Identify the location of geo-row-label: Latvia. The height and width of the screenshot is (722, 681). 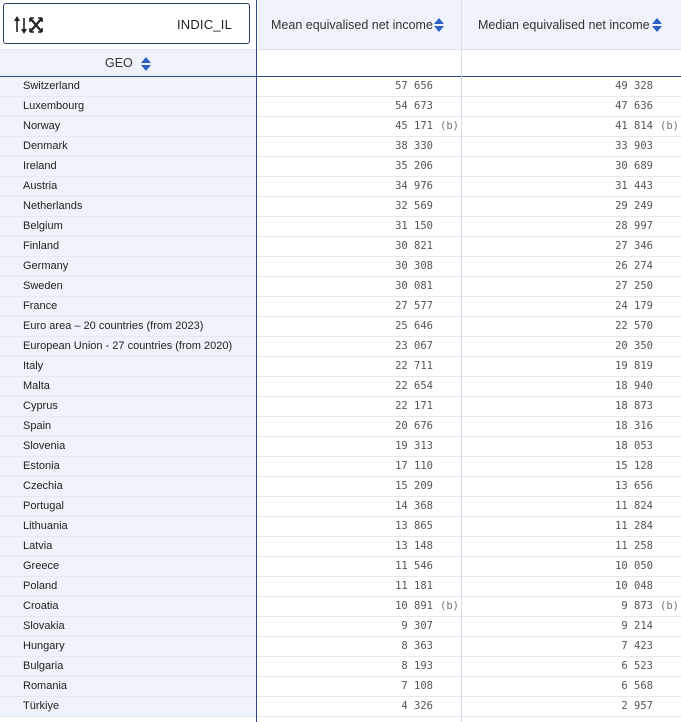
(128, 546).